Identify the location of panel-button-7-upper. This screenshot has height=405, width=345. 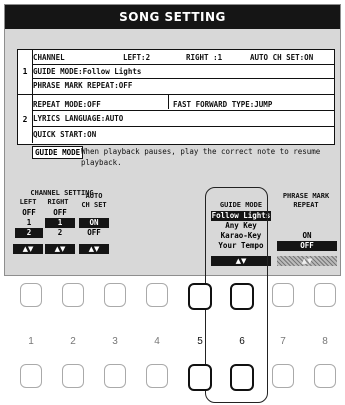
(283, 295).